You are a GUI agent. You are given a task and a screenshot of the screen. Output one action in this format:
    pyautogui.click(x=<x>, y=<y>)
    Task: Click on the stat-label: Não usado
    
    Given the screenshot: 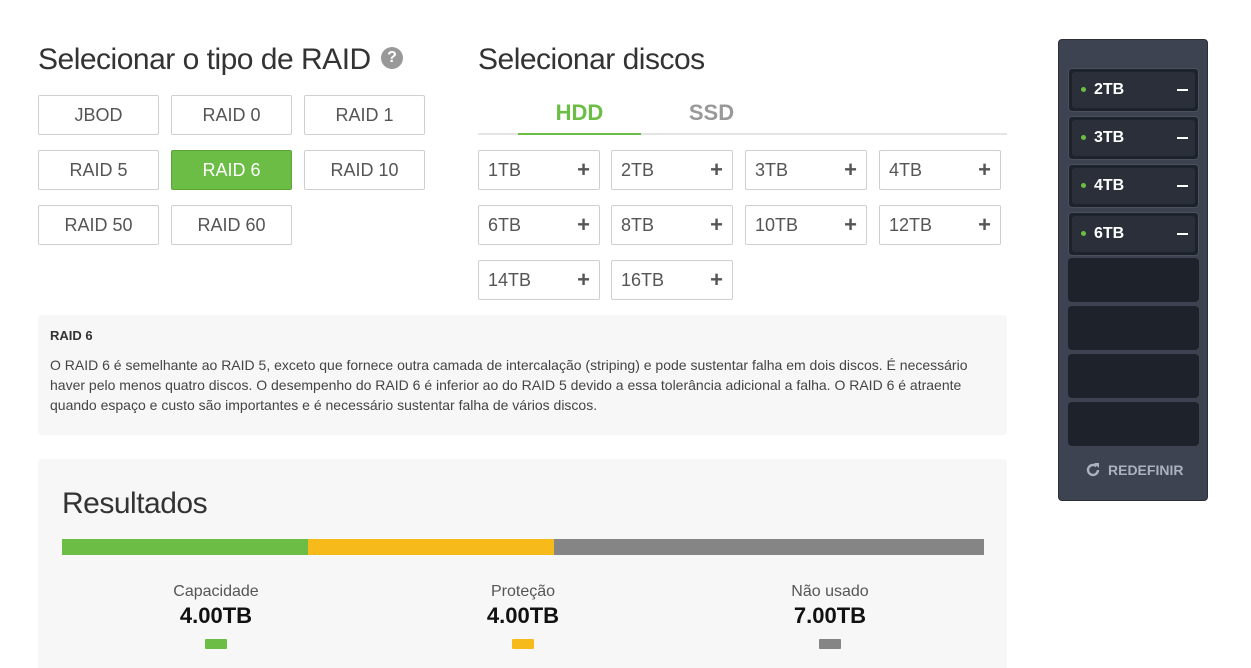 What is the action you would take?
    pyautogui.click(x=830, y=591)
    